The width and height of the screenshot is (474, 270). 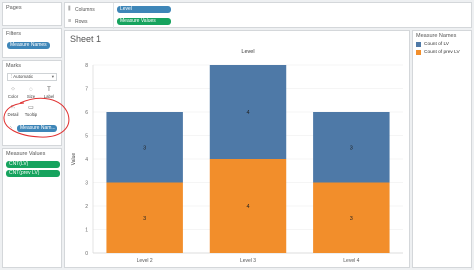 I want to click on pages-card: Pages, so click(x=32, y=14).